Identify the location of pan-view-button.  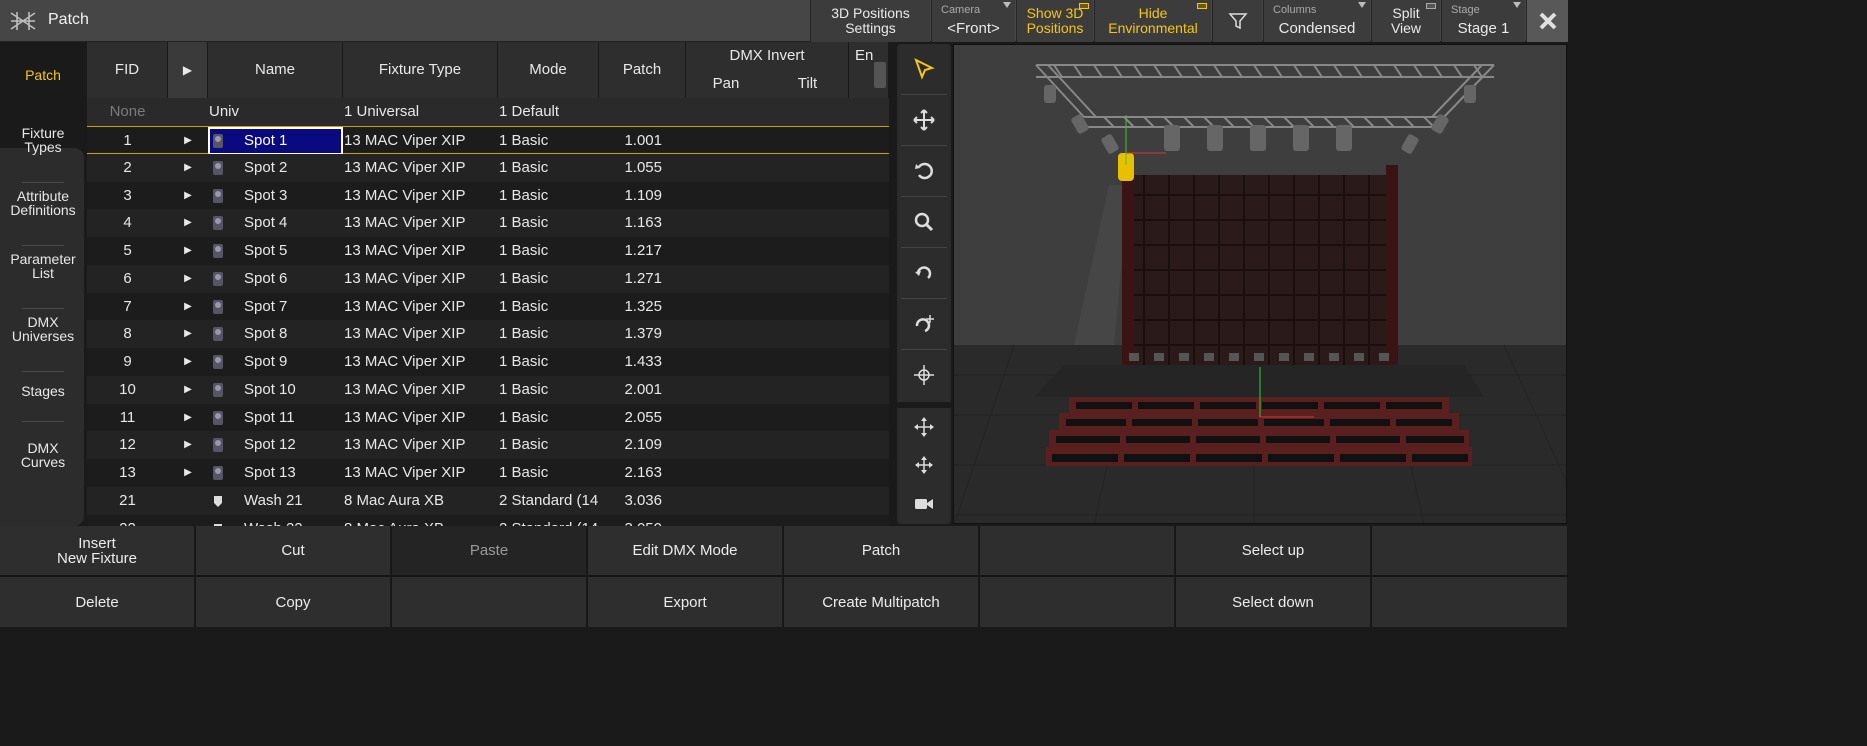
(924, 427).